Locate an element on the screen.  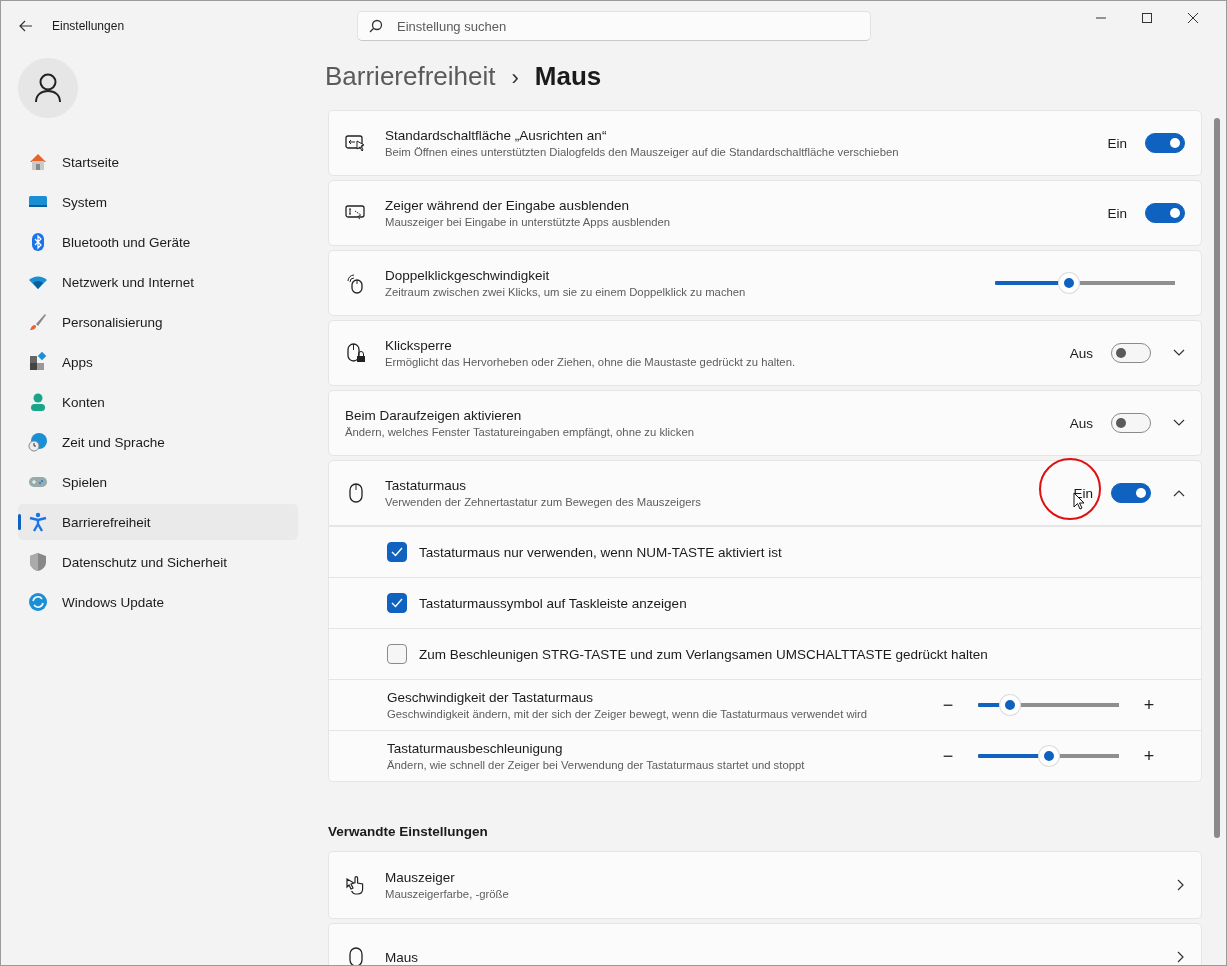
sidebar-item: Konten is located at coordinates (158, 402).